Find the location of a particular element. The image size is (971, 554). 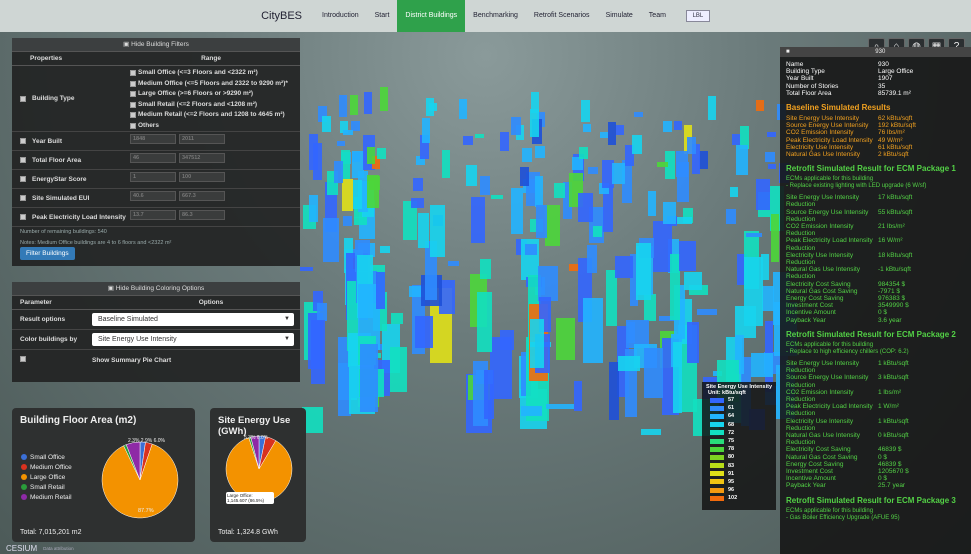

nav-item-start: Start is located at coordinates (382, 16).